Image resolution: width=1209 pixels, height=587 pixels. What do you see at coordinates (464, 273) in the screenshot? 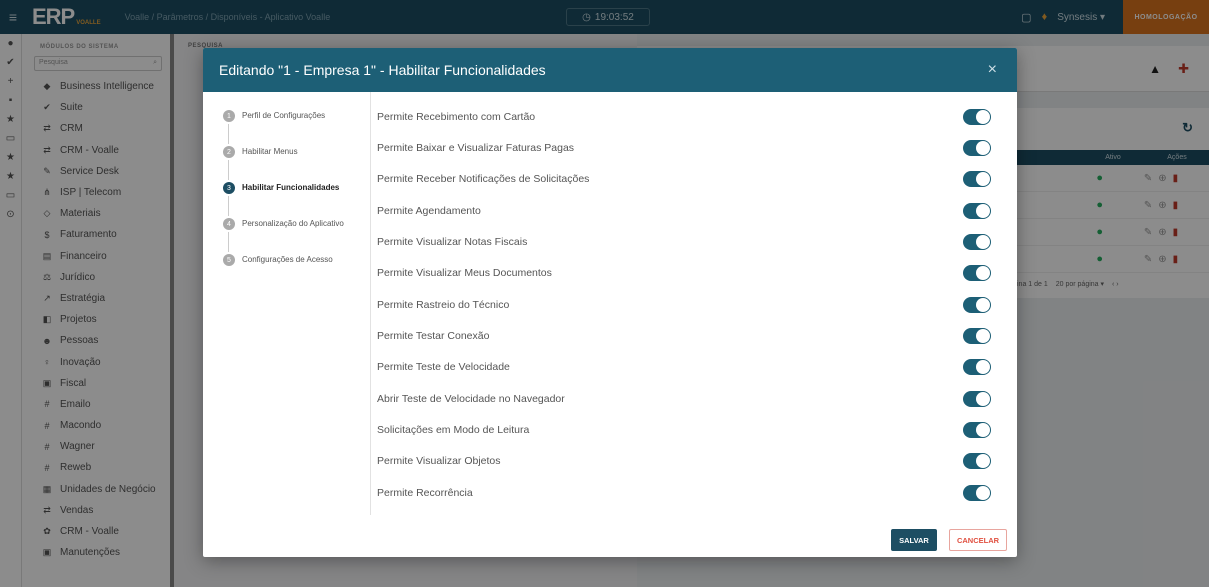
I see `feature-label: Permite Visualizar Meus Documentos` at bounding box center [464, 273].